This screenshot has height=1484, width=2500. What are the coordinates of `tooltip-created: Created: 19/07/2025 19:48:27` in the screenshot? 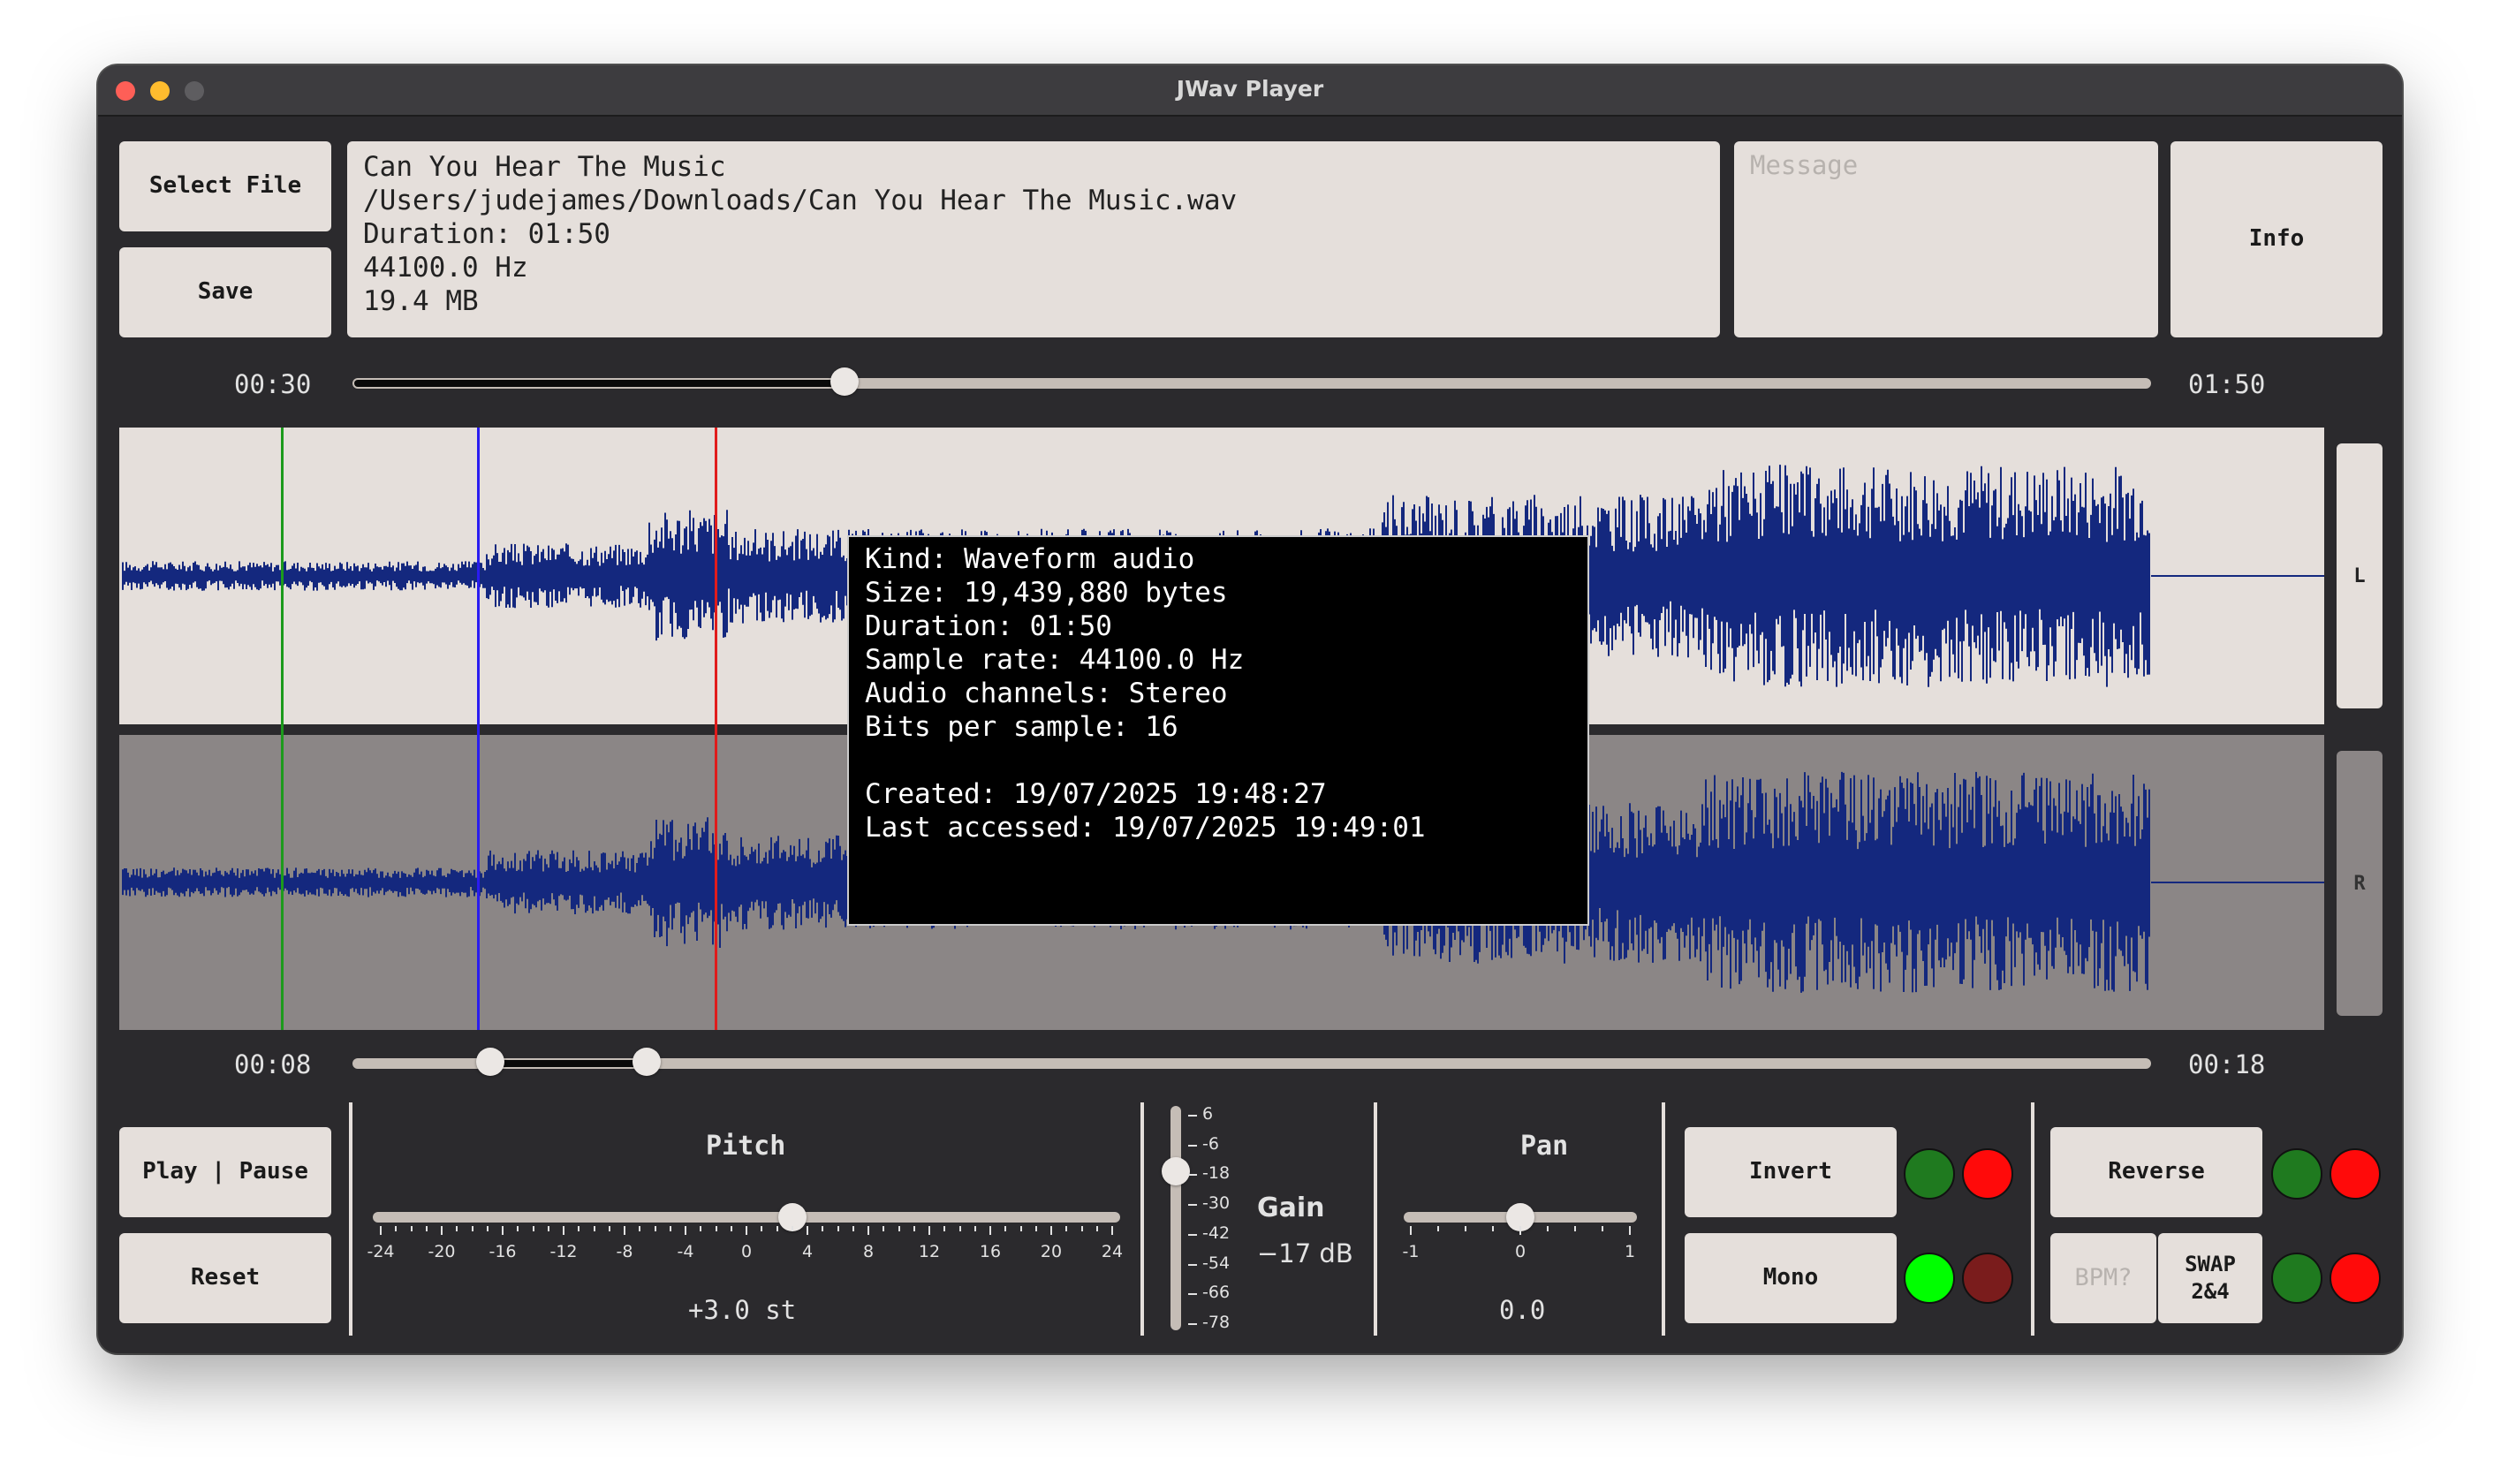 It's located at (1096, 794).